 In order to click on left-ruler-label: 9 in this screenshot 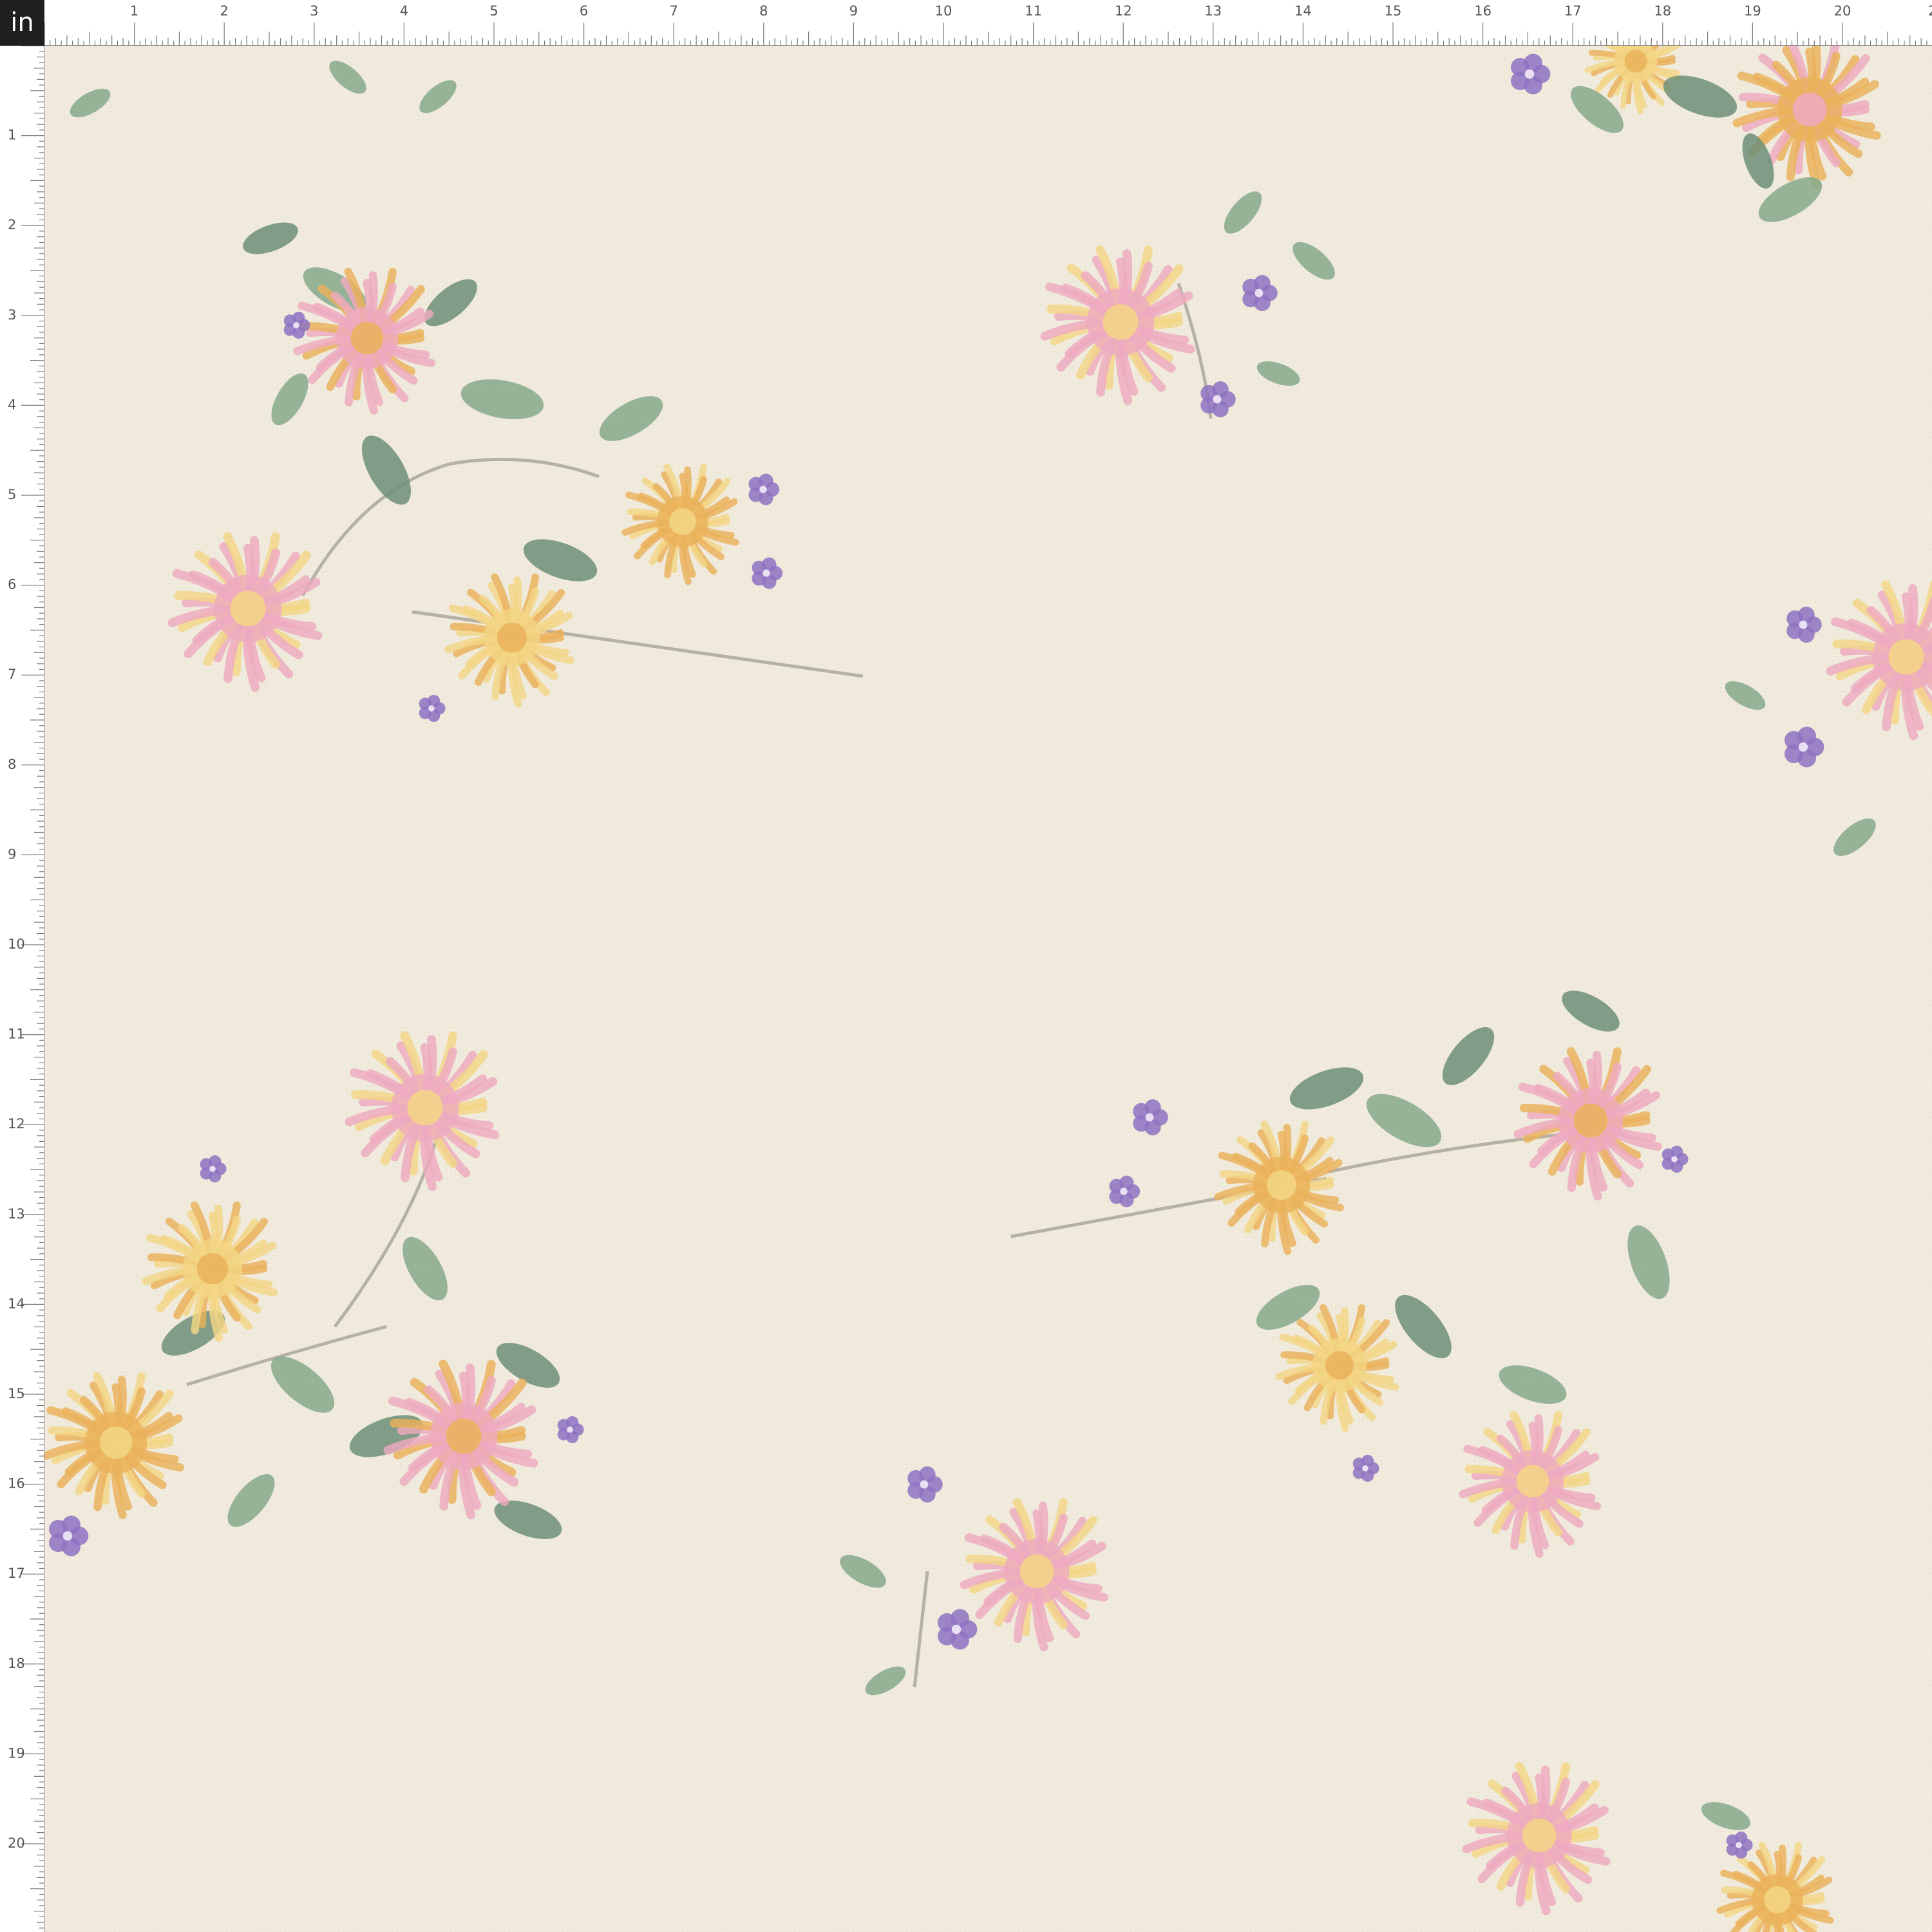, I will do `click(12, 854)`.